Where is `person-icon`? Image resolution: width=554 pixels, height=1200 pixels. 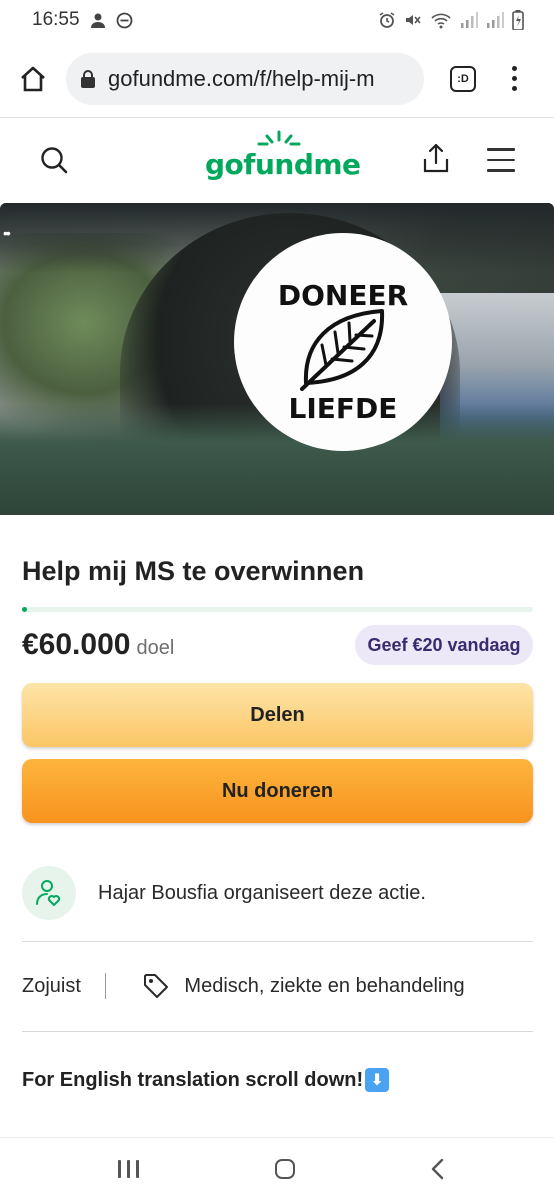 person-icon is located at coordinates (97, 20).